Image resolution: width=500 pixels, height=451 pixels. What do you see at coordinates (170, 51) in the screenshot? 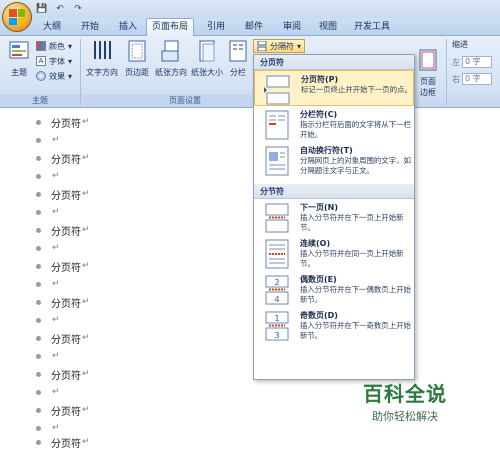
I see `orientation-icon` at bounding box center [170, 51].